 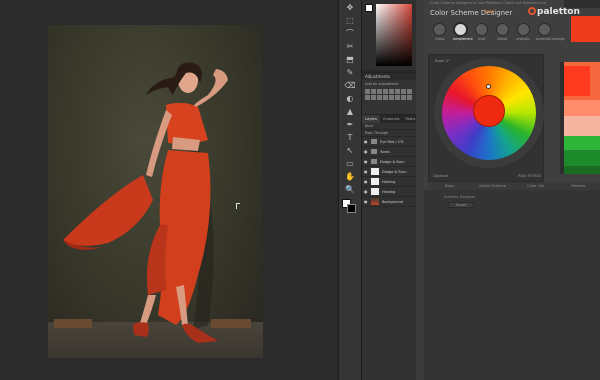 What do you see at coordinates (460, 197) in the screenshot?
I see `below-caption: Scheme Designer` at bounding box center [460, 197].